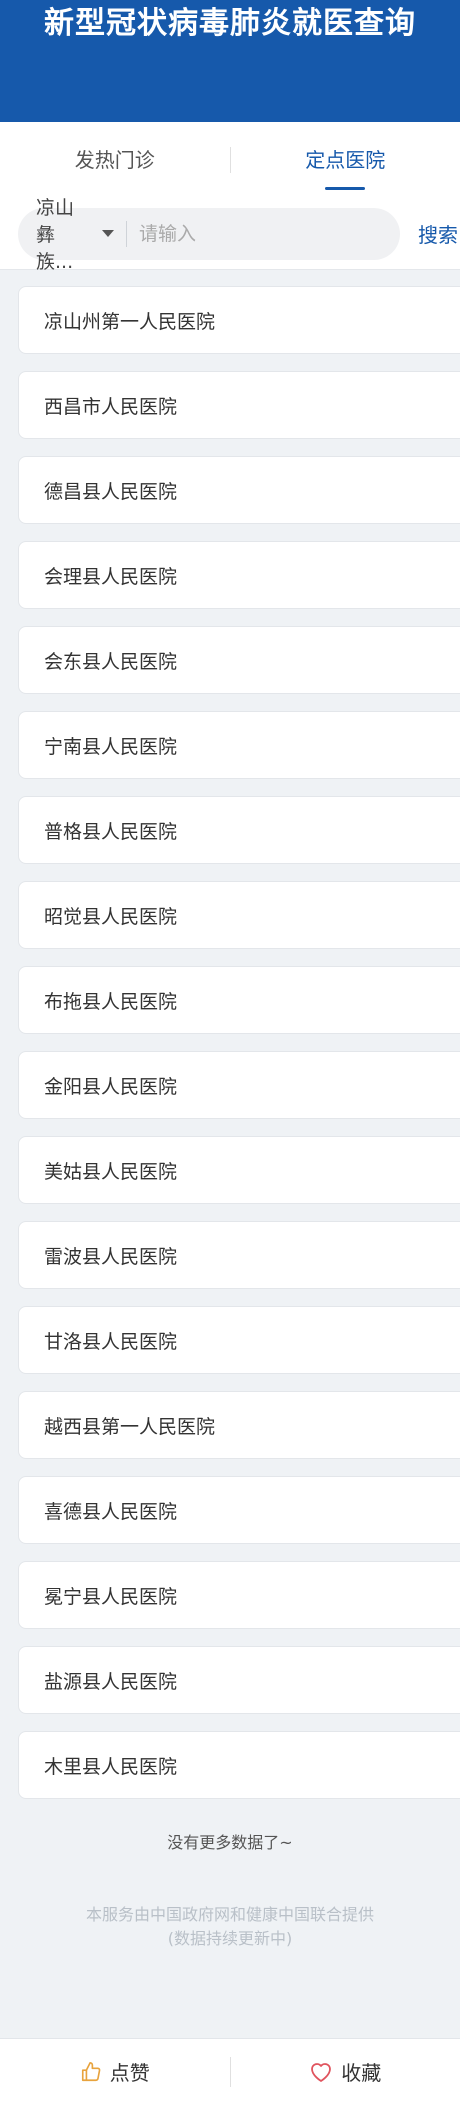  Describe the element at coordinates (239, 915) in the screenshot. I see `hospital-list-item: 昭觉县人民医院` at that location.